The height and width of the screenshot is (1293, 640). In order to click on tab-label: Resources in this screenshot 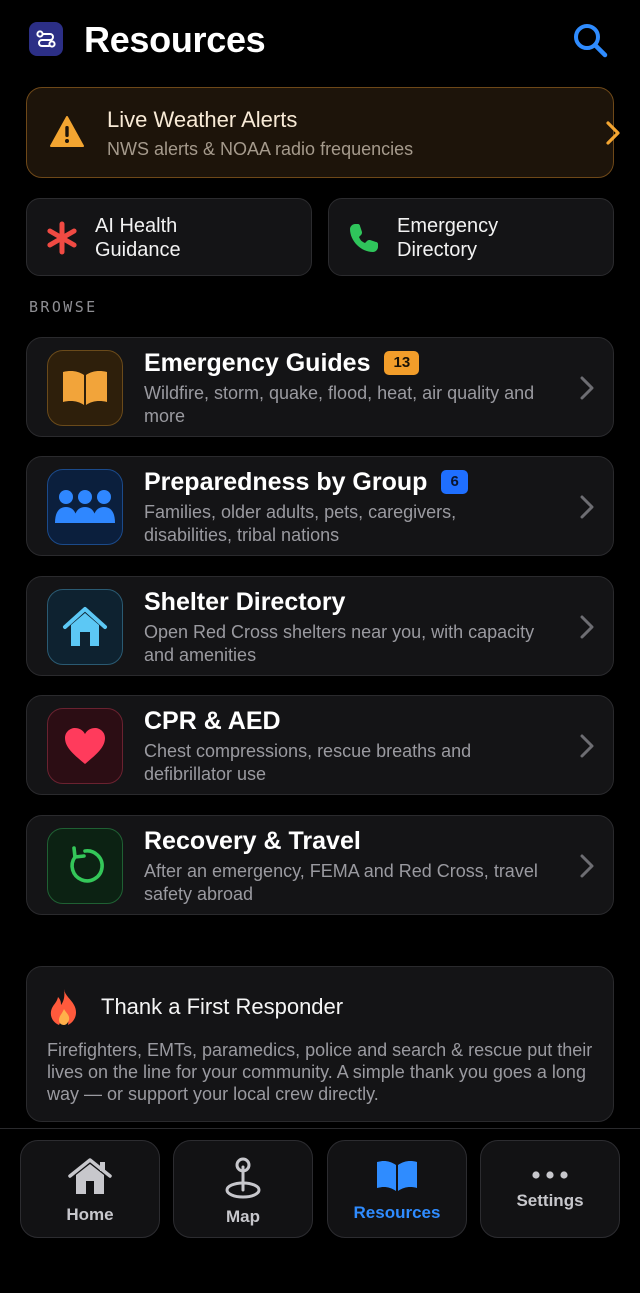, I will do `click(397, 1212)`.